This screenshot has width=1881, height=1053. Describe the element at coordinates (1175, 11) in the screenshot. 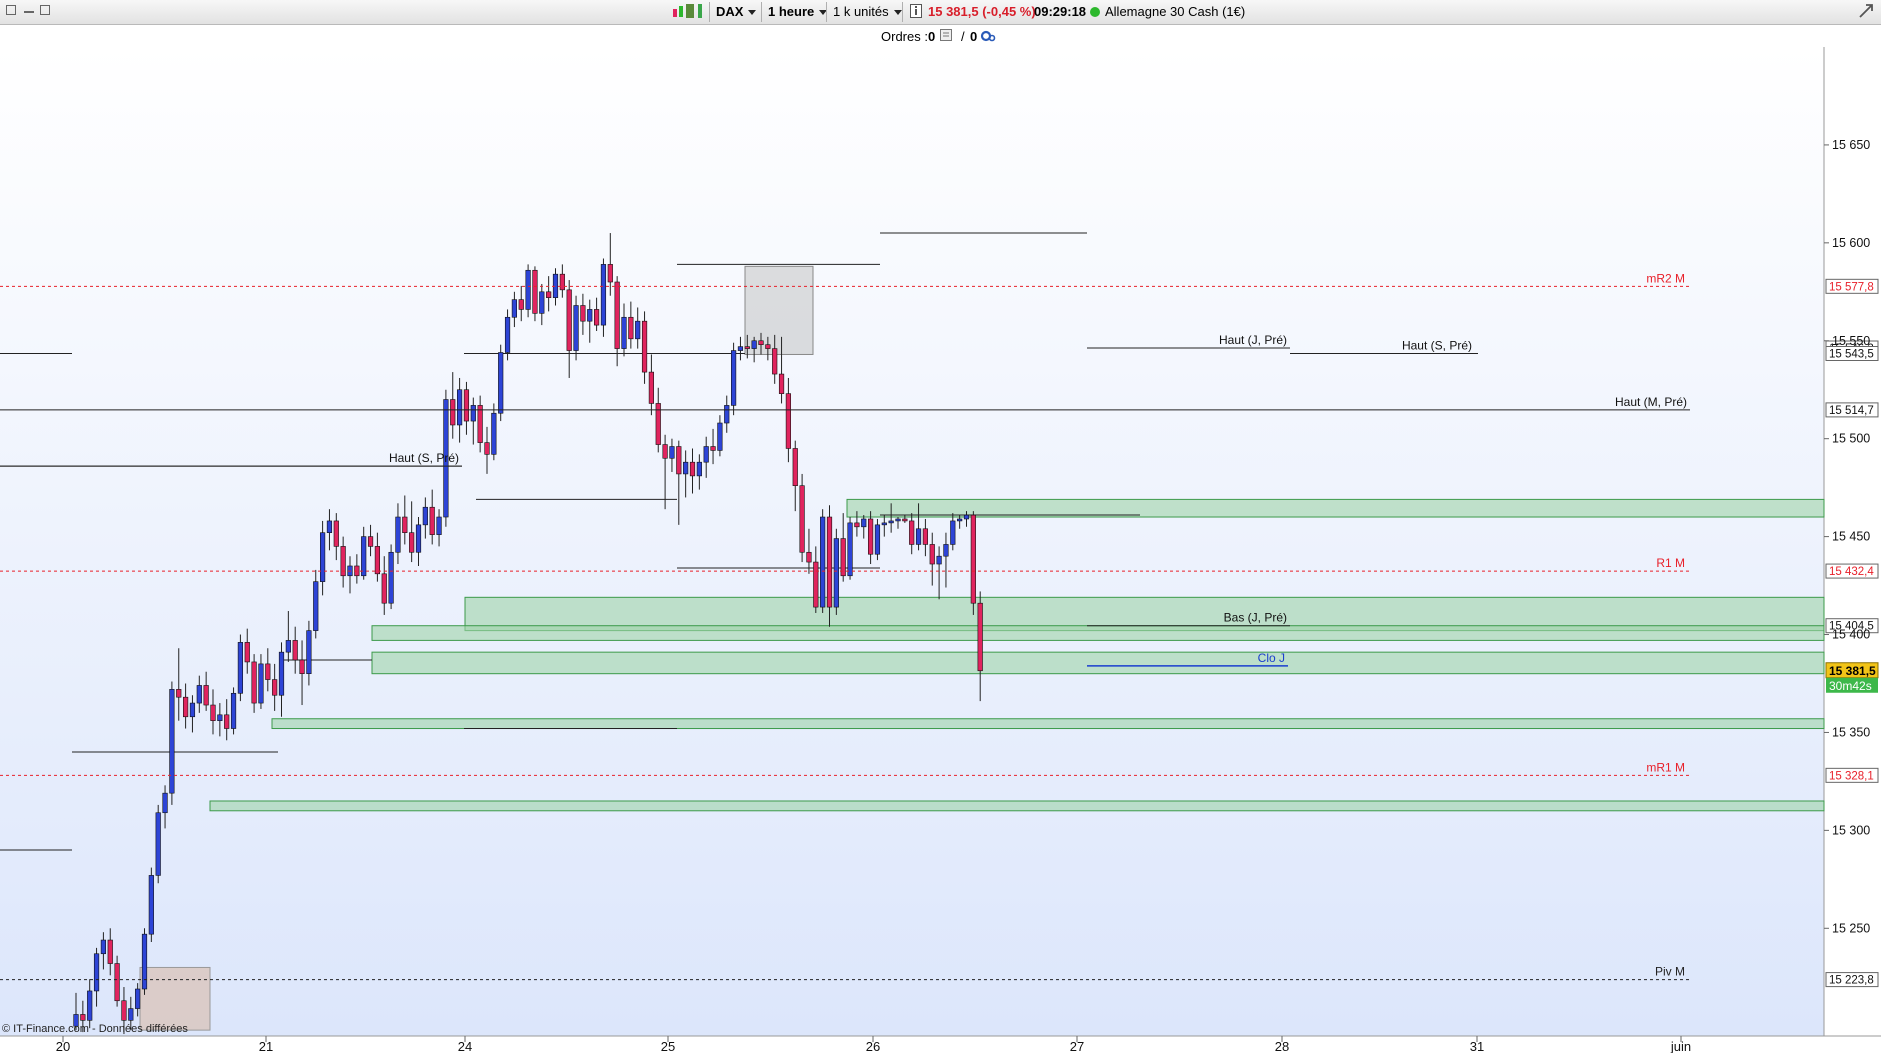

I see `instrument-label: Allemagne 30 Cash (1€)` at that location.